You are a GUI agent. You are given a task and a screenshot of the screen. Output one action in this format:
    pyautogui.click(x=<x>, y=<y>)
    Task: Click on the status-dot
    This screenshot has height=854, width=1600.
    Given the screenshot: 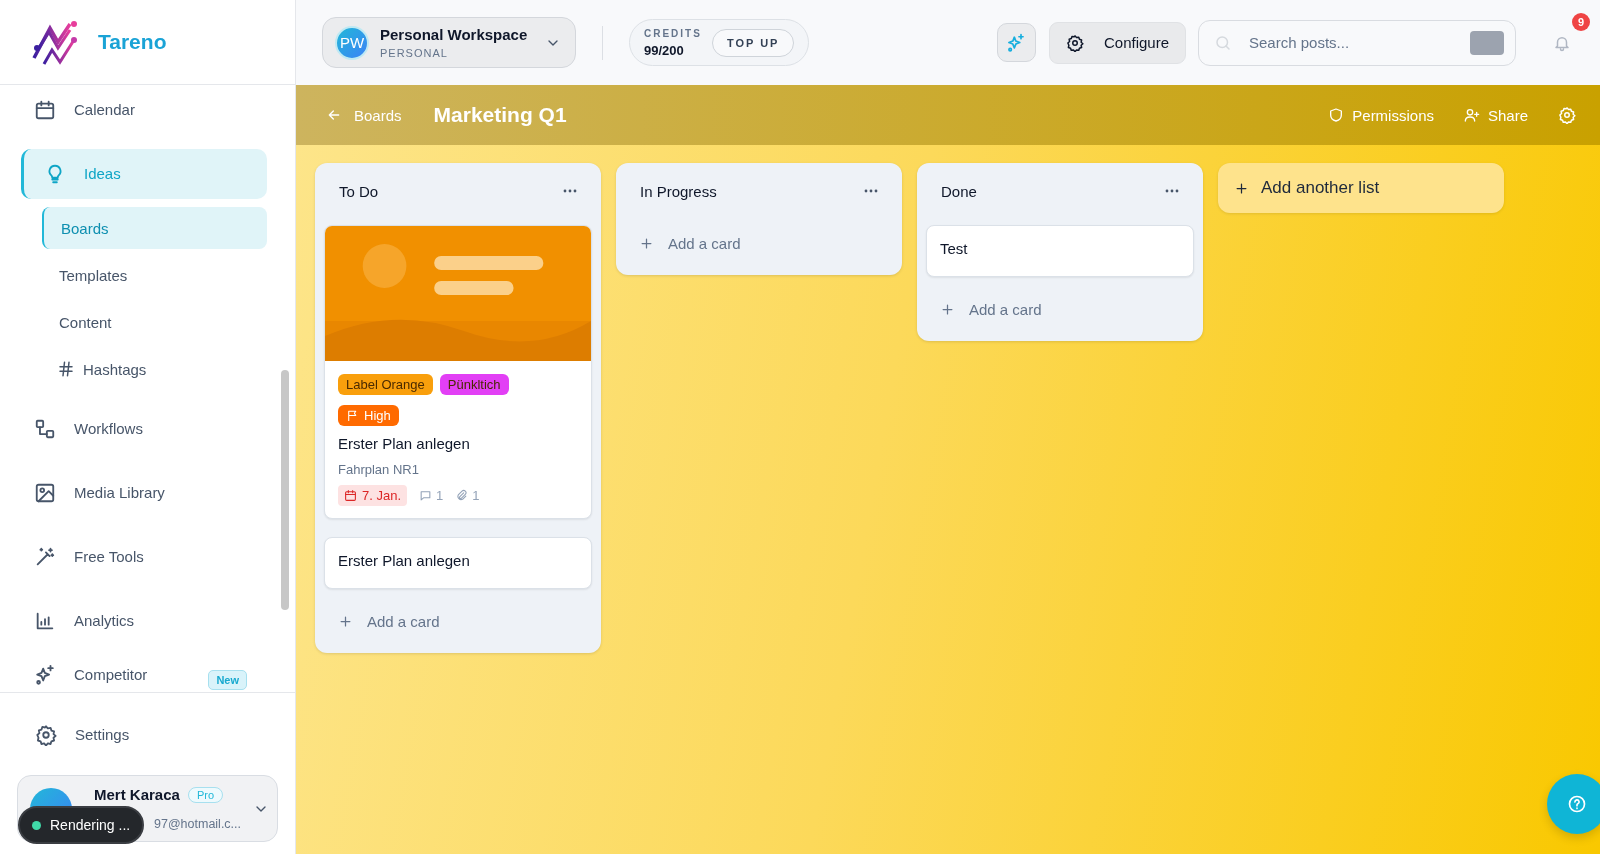 What is the action you would take?
    pyautogui.click(x=36, y=825)
    